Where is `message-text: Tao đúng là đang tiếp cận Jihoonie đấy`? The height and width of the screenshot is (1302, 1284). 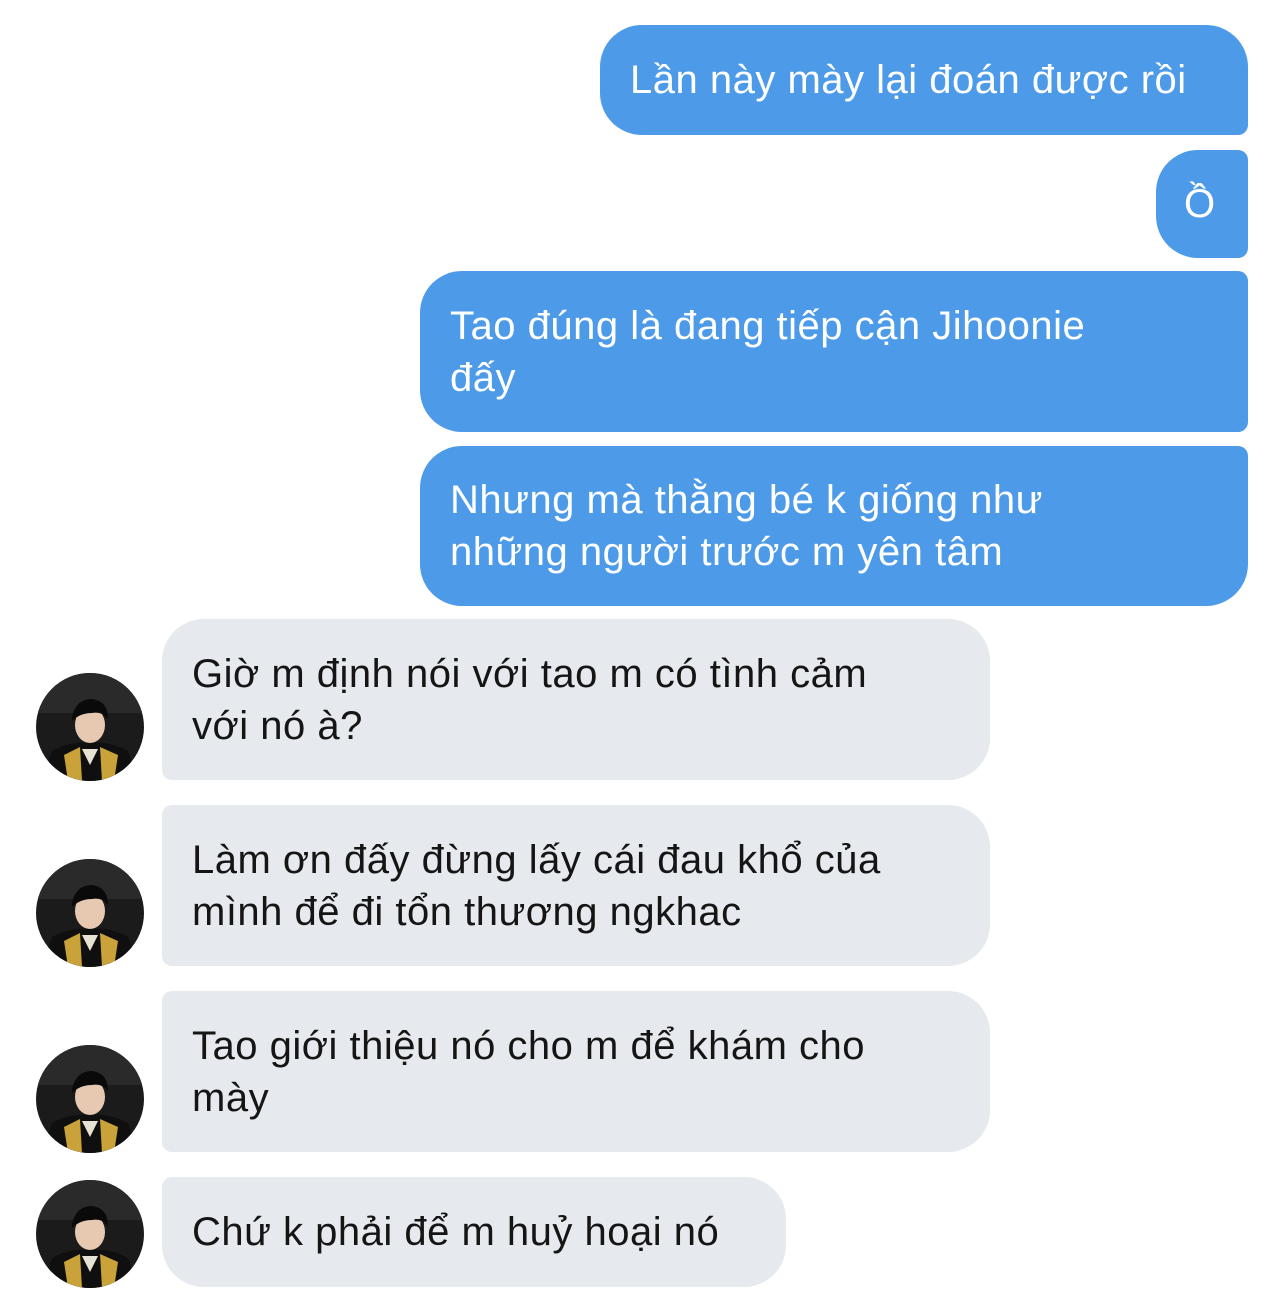 message-text: Tao đúng là đang tiếp cận Jihoonie đấy is located at coordinates (768, 351).